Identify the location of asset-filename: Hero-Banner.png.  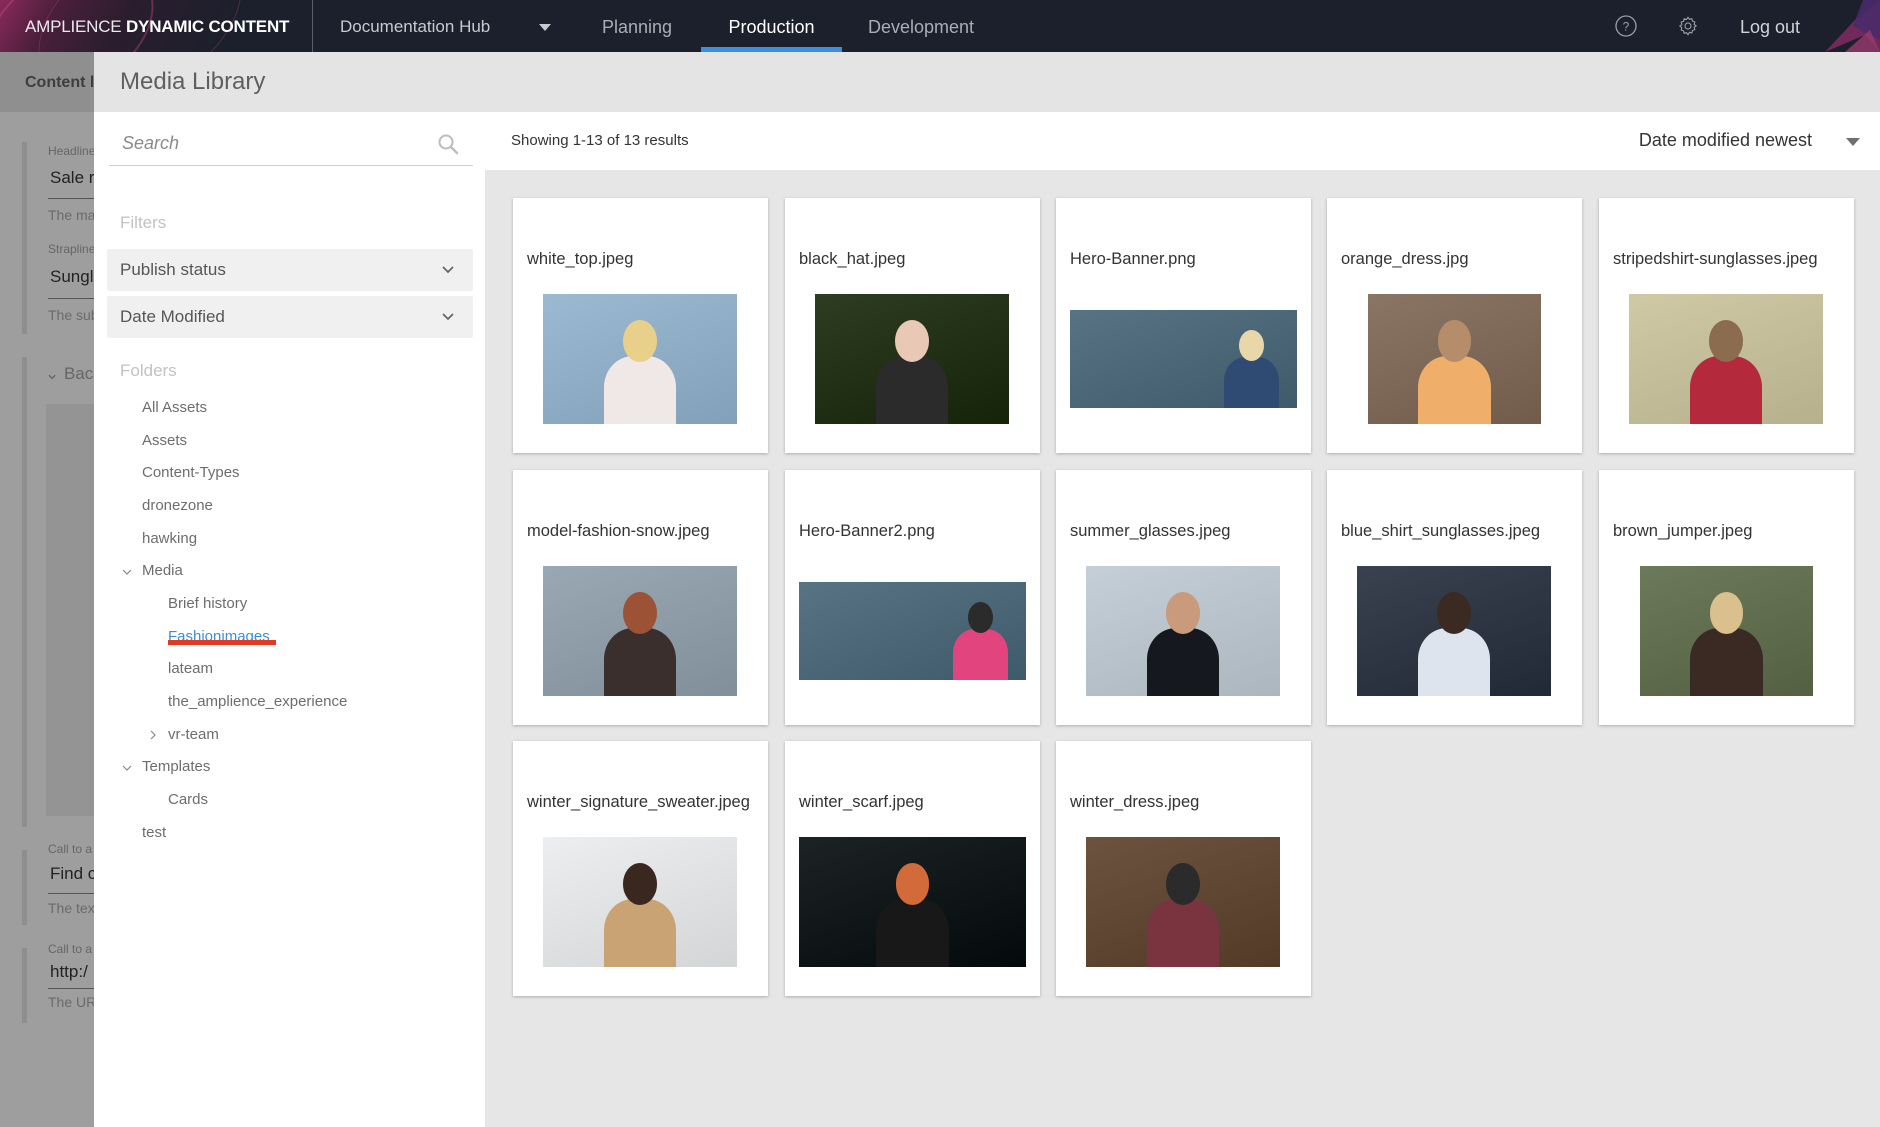
(1133, 259).